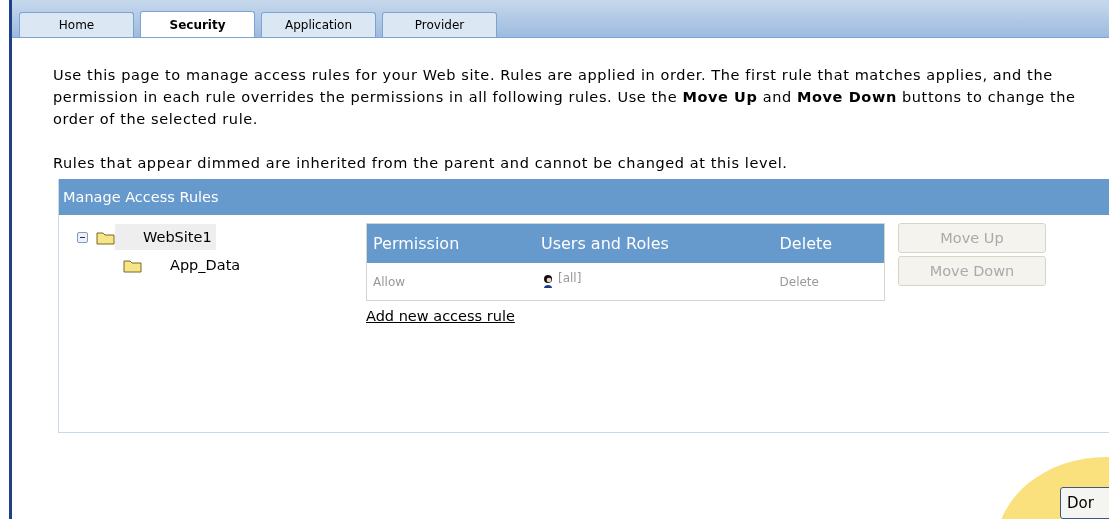  Describe the element at coordinates (569, 278) in the screenshot. I see `table-cell-text: [all]` at that location.